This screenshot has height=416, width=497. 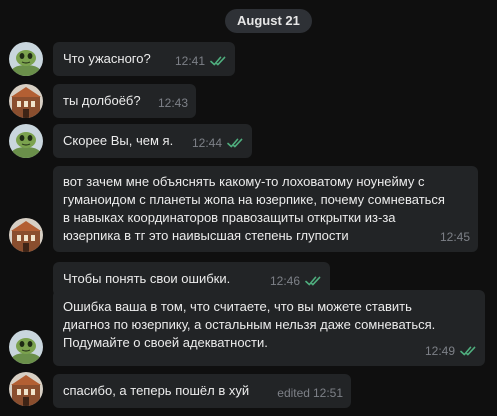 I want to click on message-bubble: ты долбоёб? 12:43, so click(x=124, y=101).